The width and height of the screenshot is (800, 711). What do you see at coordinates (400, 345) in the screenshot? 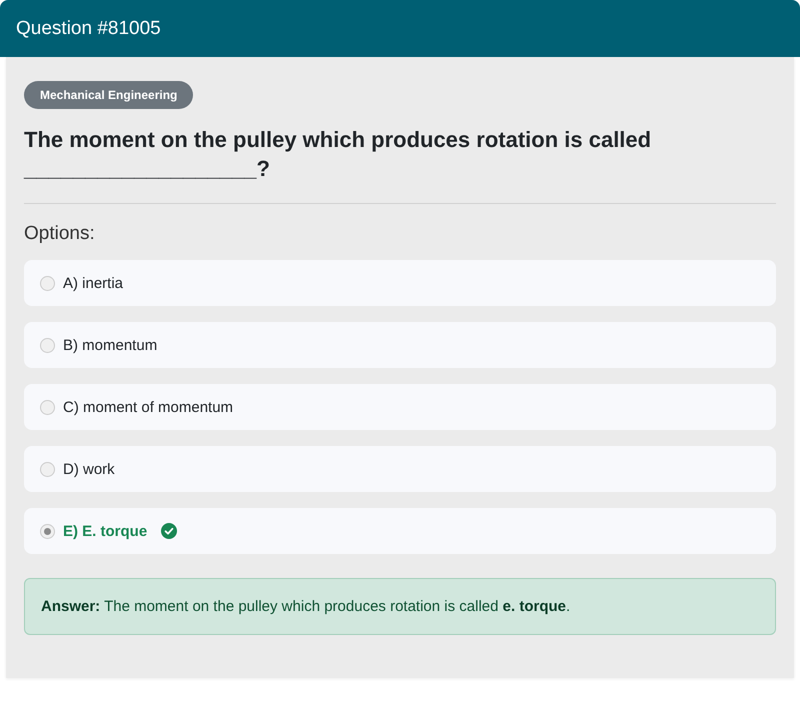
I see `option-item: B) momentum` at bounding box center [400, 345].